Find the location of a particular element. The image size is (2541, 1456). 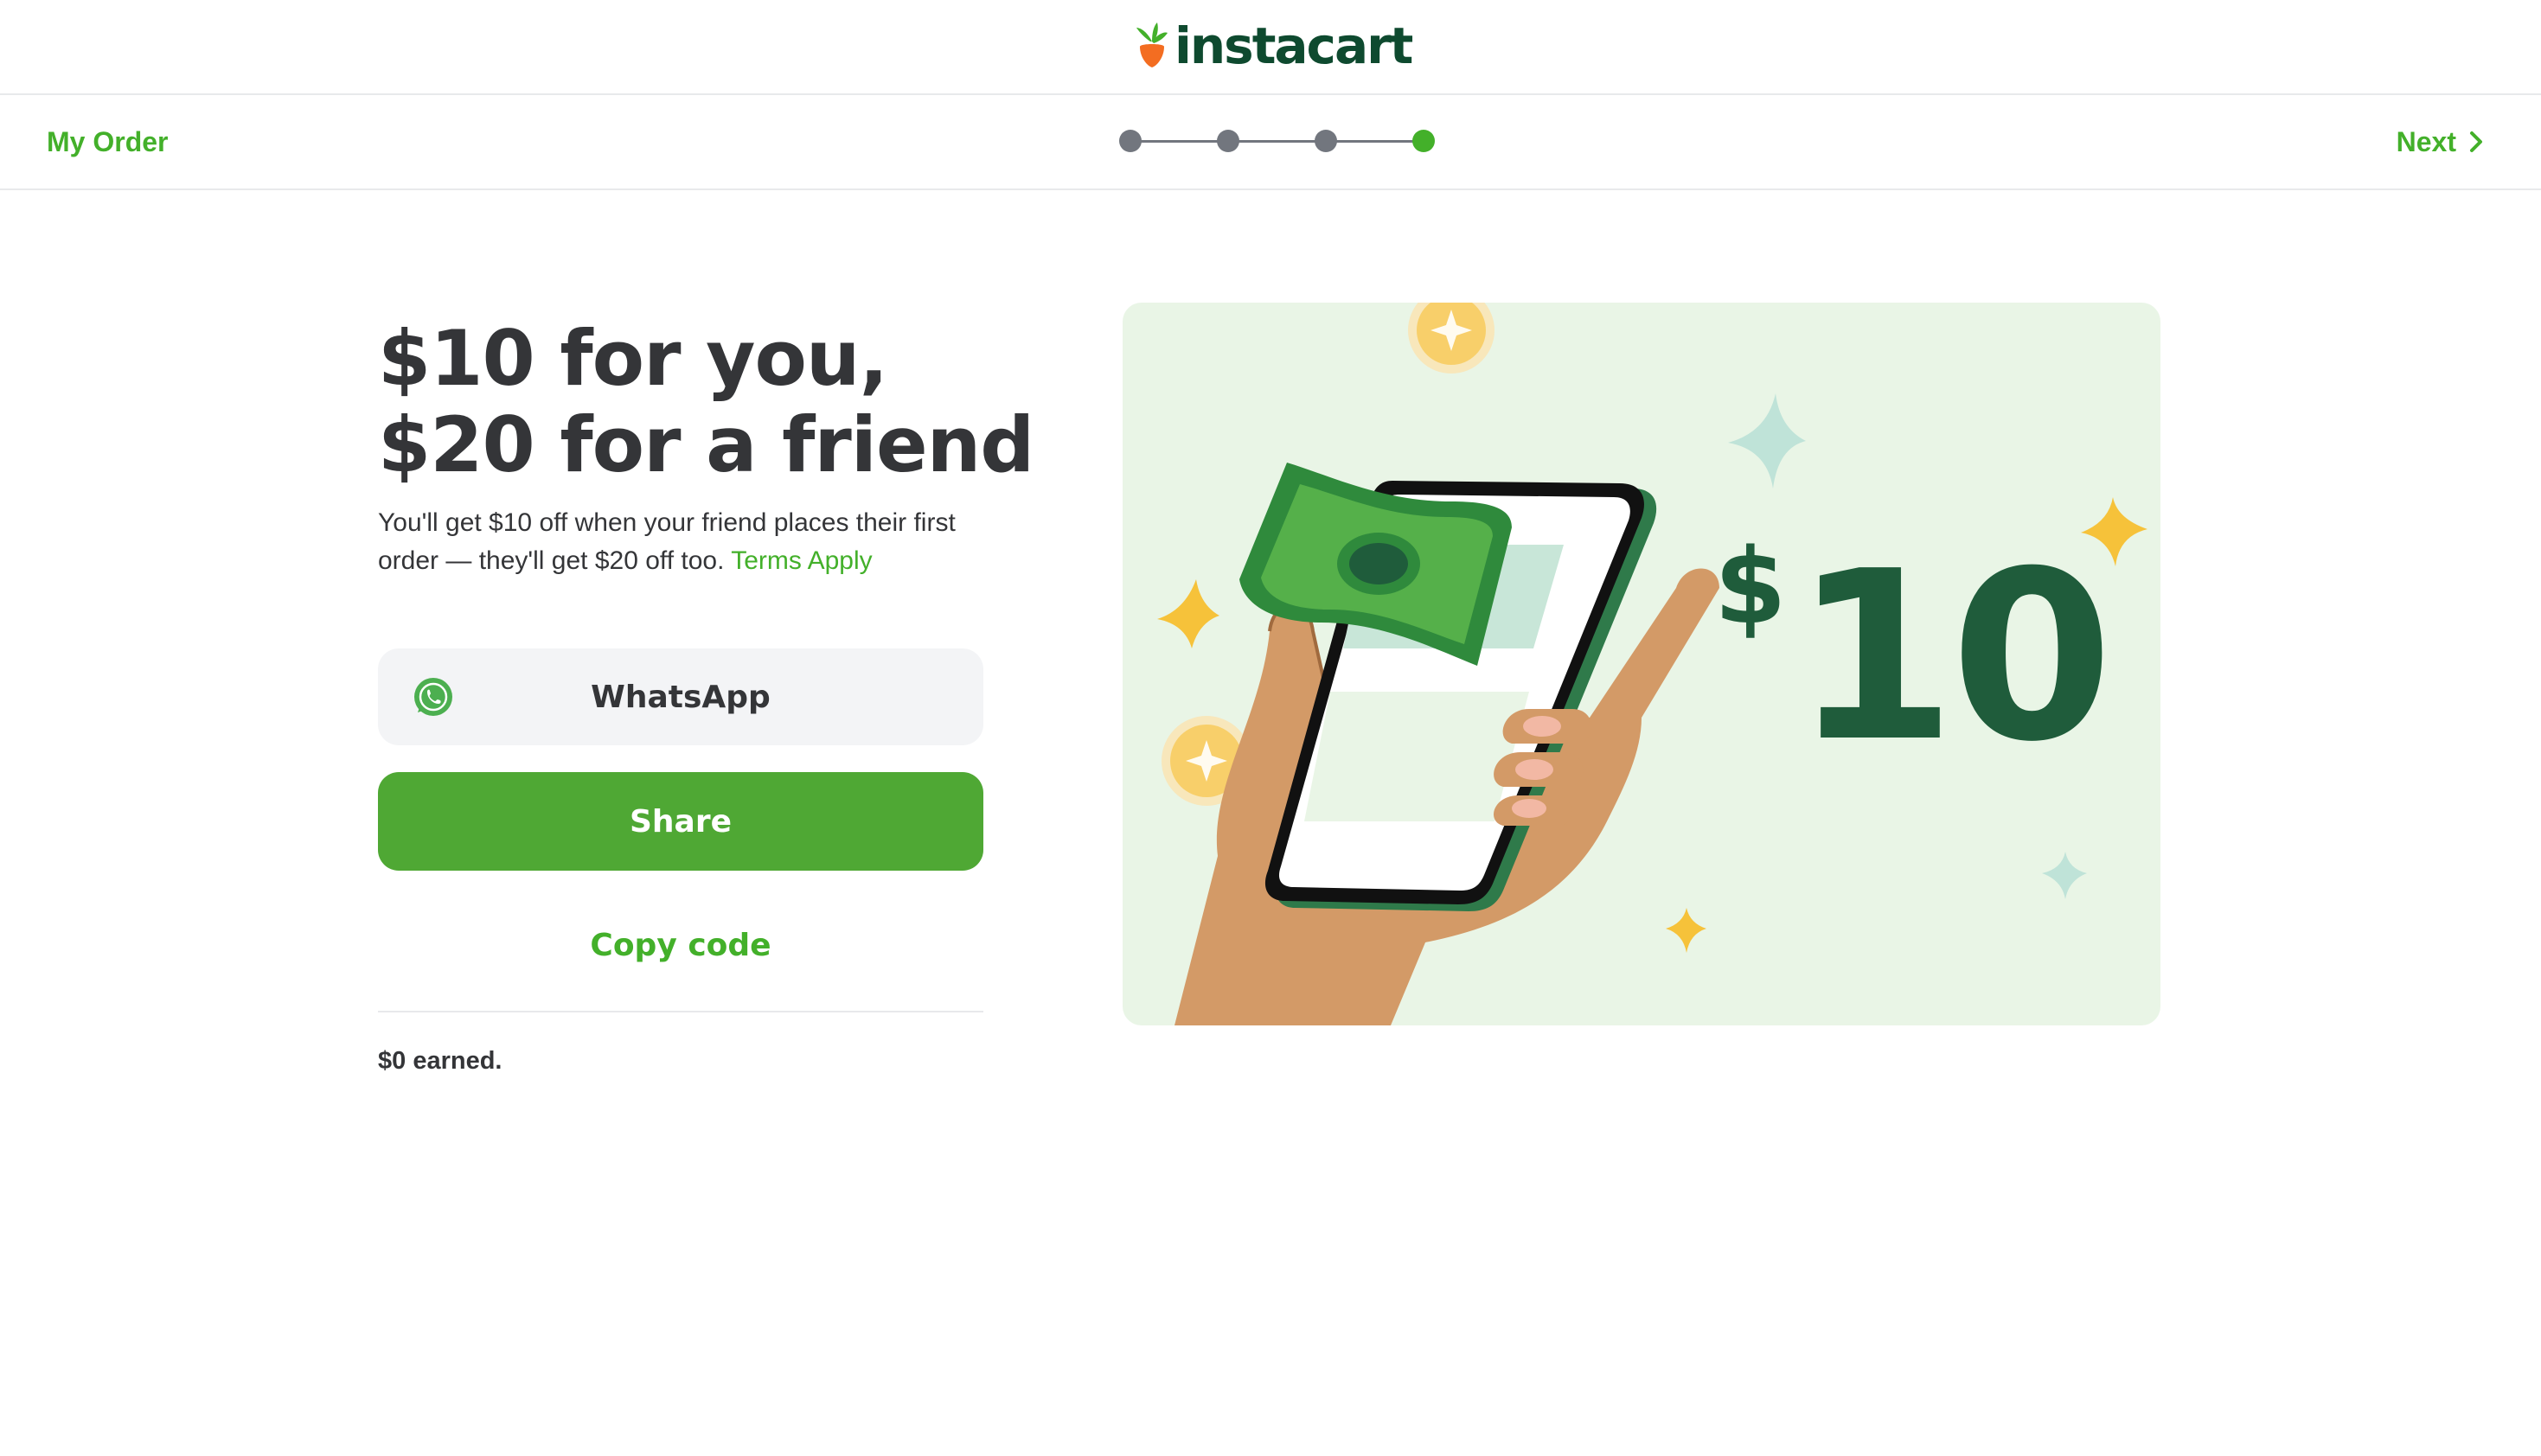

reward-amount: $ 10 is located at coordinates (1914, 656).